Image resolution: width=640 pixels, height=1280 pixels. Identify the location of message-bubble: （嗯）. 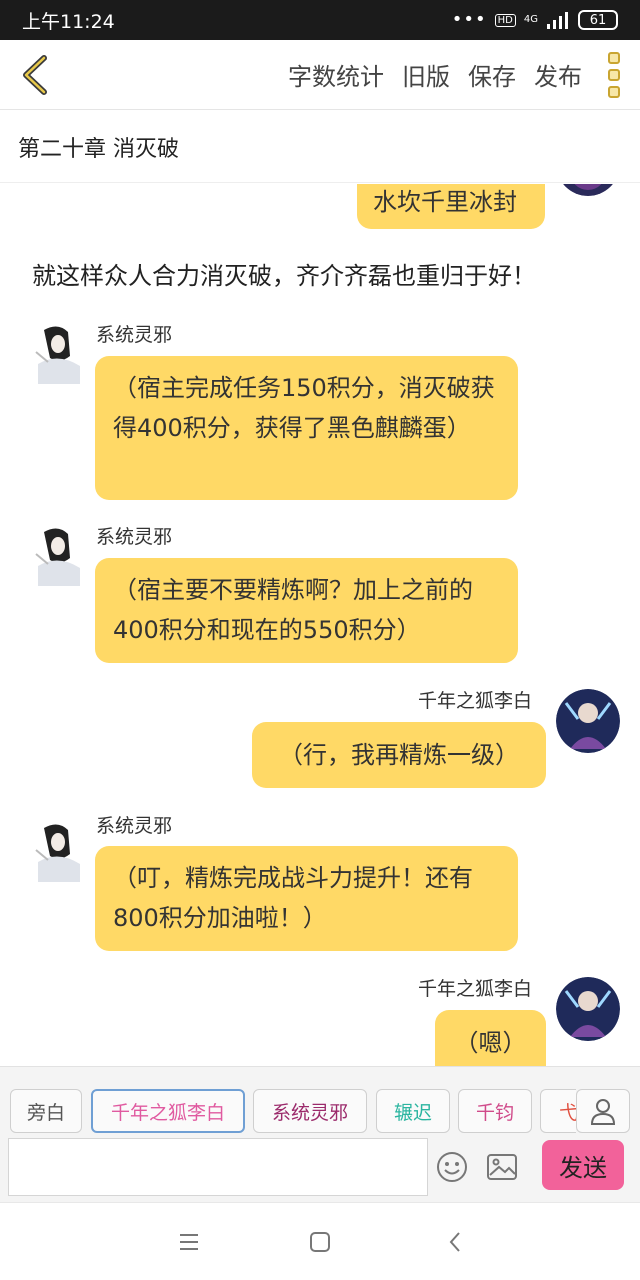
(490, 1038).